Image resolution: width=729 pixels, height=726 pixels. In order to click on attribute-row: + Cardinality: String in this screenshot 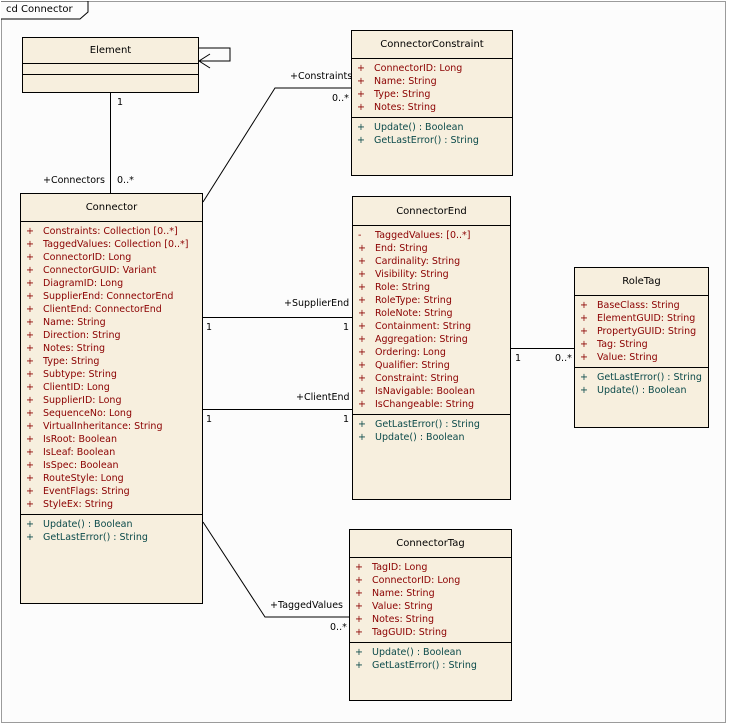, I will do `click(431, 261)`.